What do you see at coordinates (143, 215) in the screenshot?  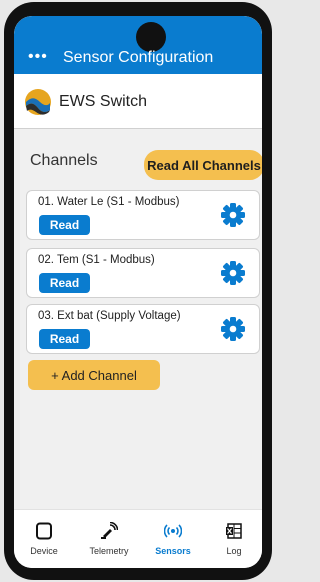 I see `channel-card-1: 01. Water Le (S1 - Modbus) Read` at bounding box center [143, 215].